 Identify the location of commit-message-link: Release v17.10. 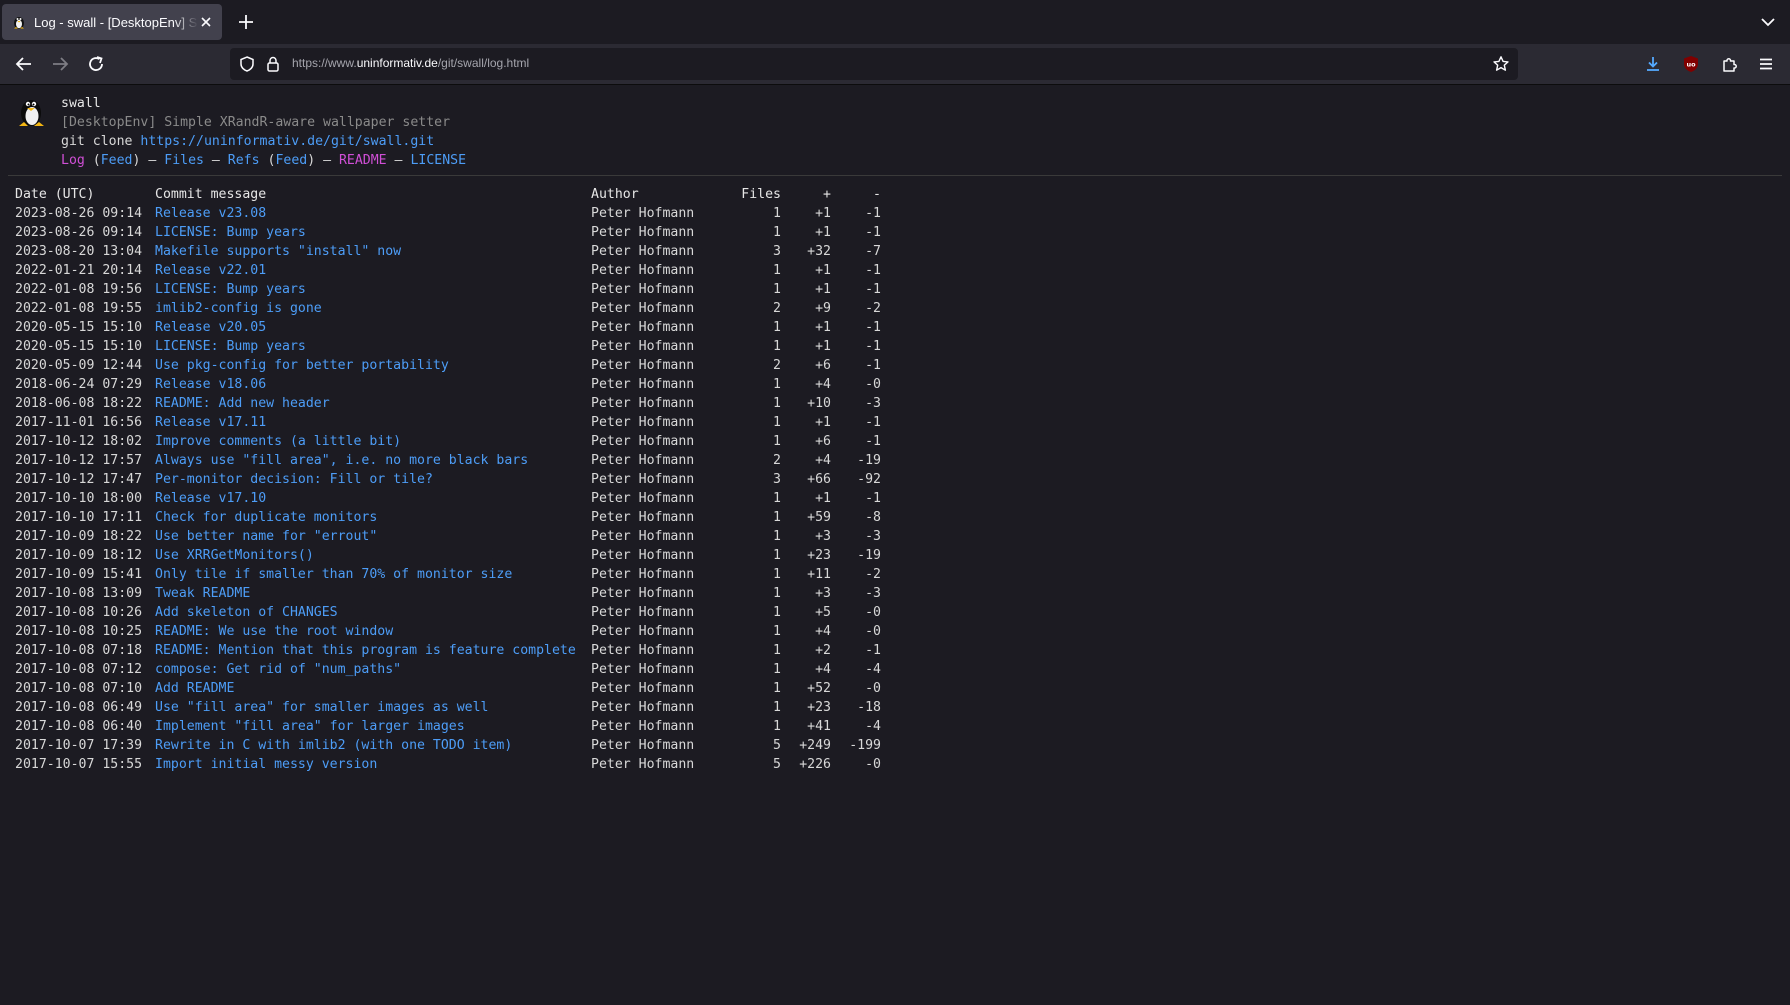
(210, 498).